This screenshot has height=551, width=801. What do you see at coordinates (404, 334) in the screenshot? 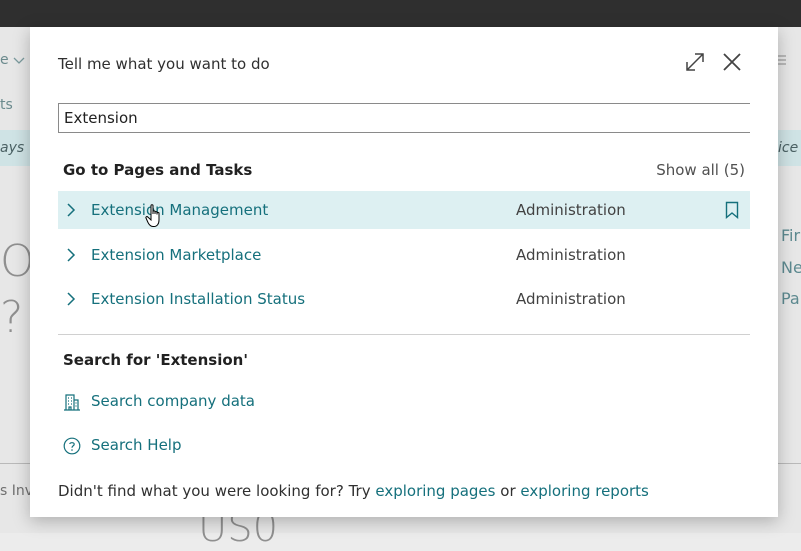
I see `section-divider` at bounding box center [404, 334].